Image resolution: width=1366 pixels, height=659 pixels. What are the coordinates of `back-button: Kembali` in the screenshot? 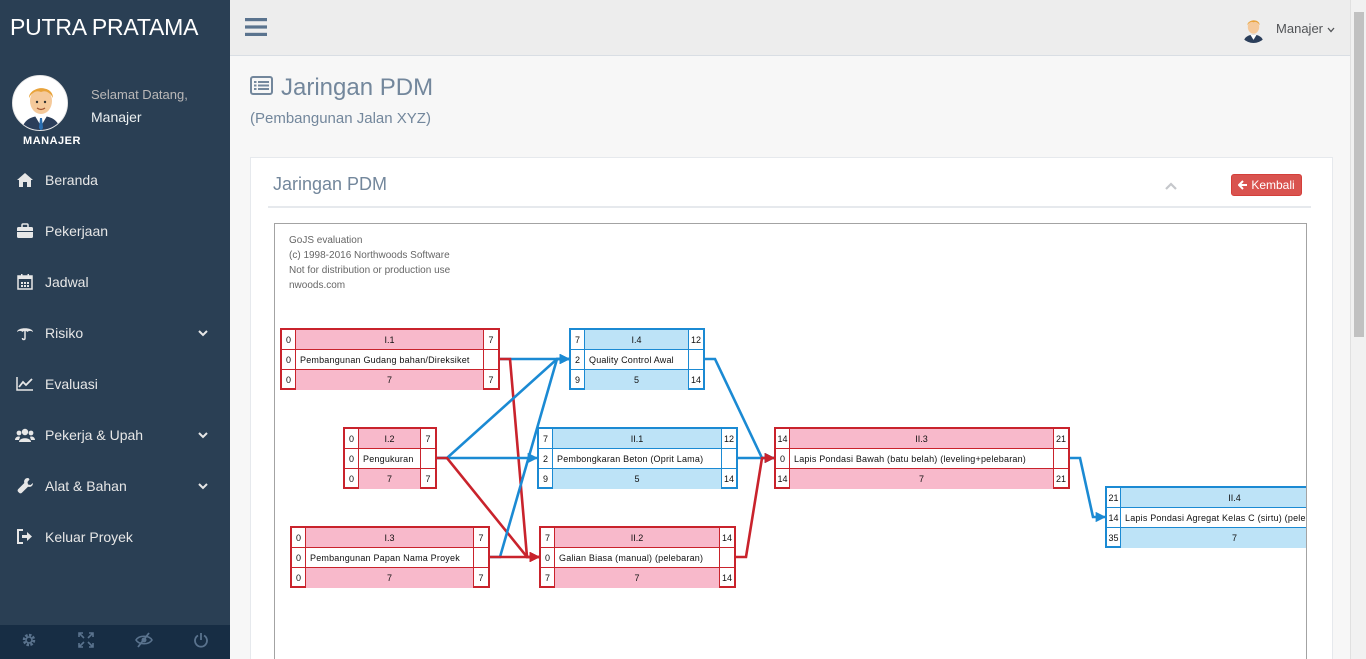 It's located at (1266, 185).